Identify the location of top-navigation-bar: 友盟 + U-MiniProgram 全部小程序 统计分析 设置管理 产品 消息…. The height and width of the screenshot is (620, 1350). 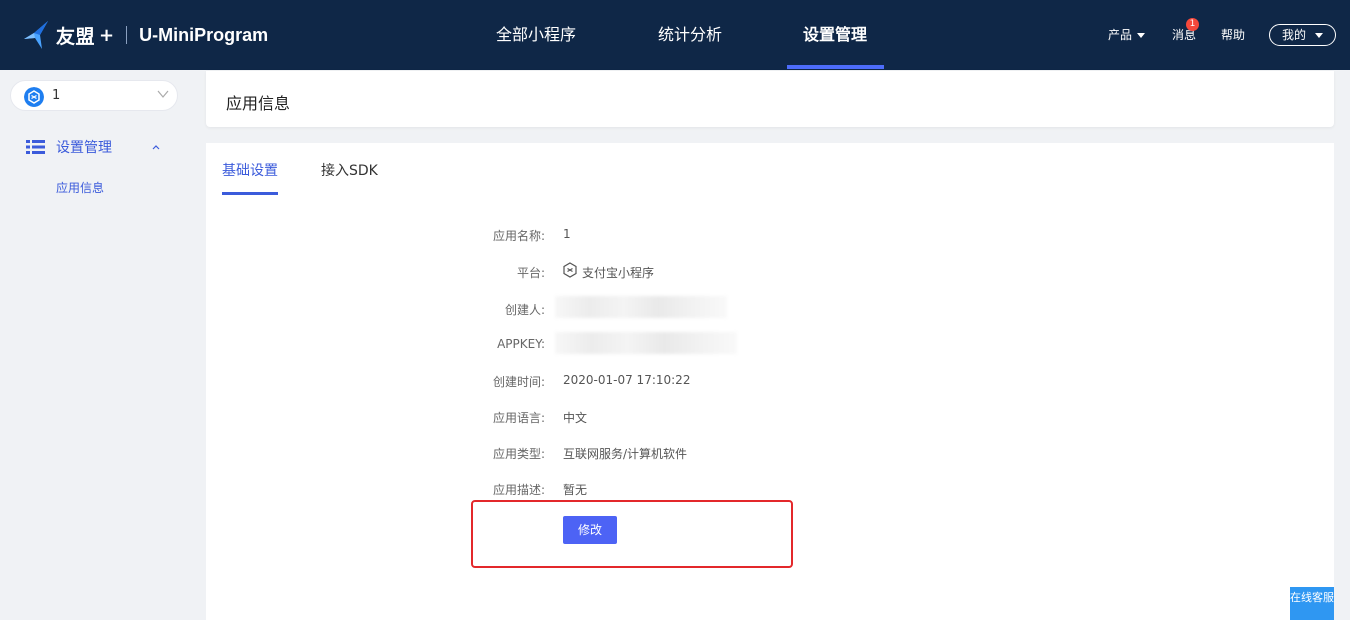
(675, 35).